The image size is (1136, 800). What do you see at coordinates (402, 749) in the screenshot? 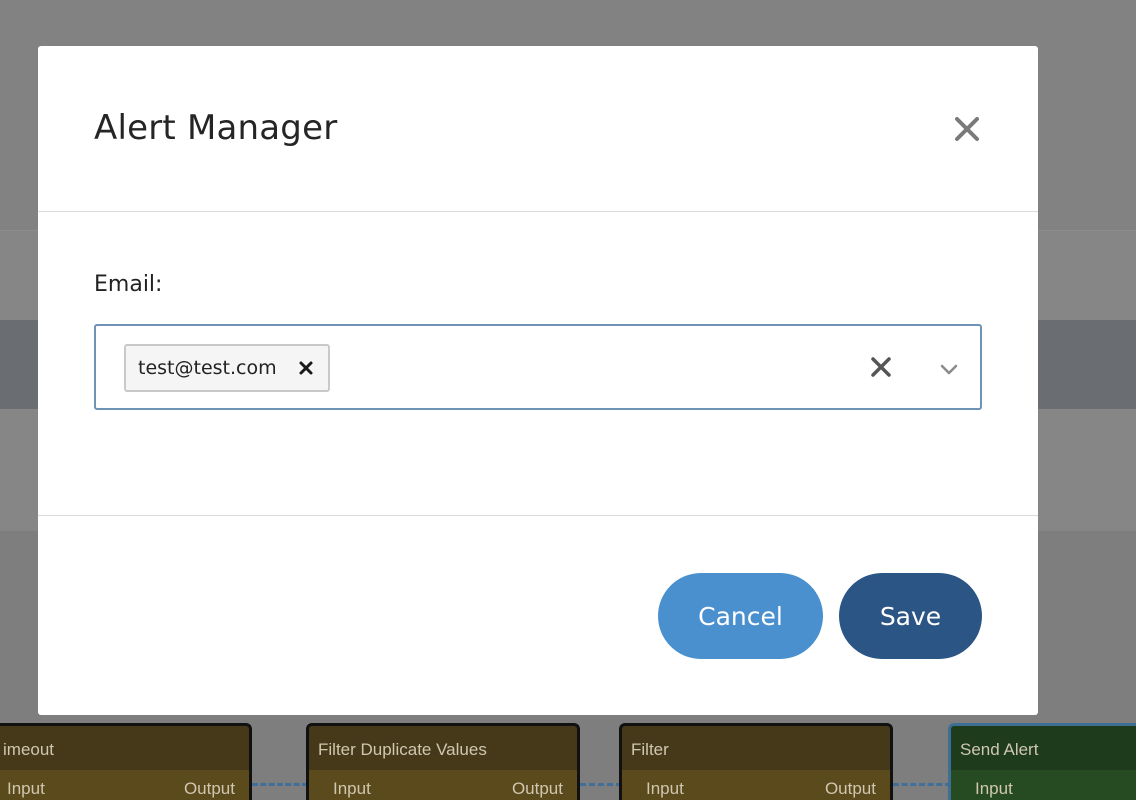
I see `node-title: Filter Duplicate Values` at bounding box center [402, 749].